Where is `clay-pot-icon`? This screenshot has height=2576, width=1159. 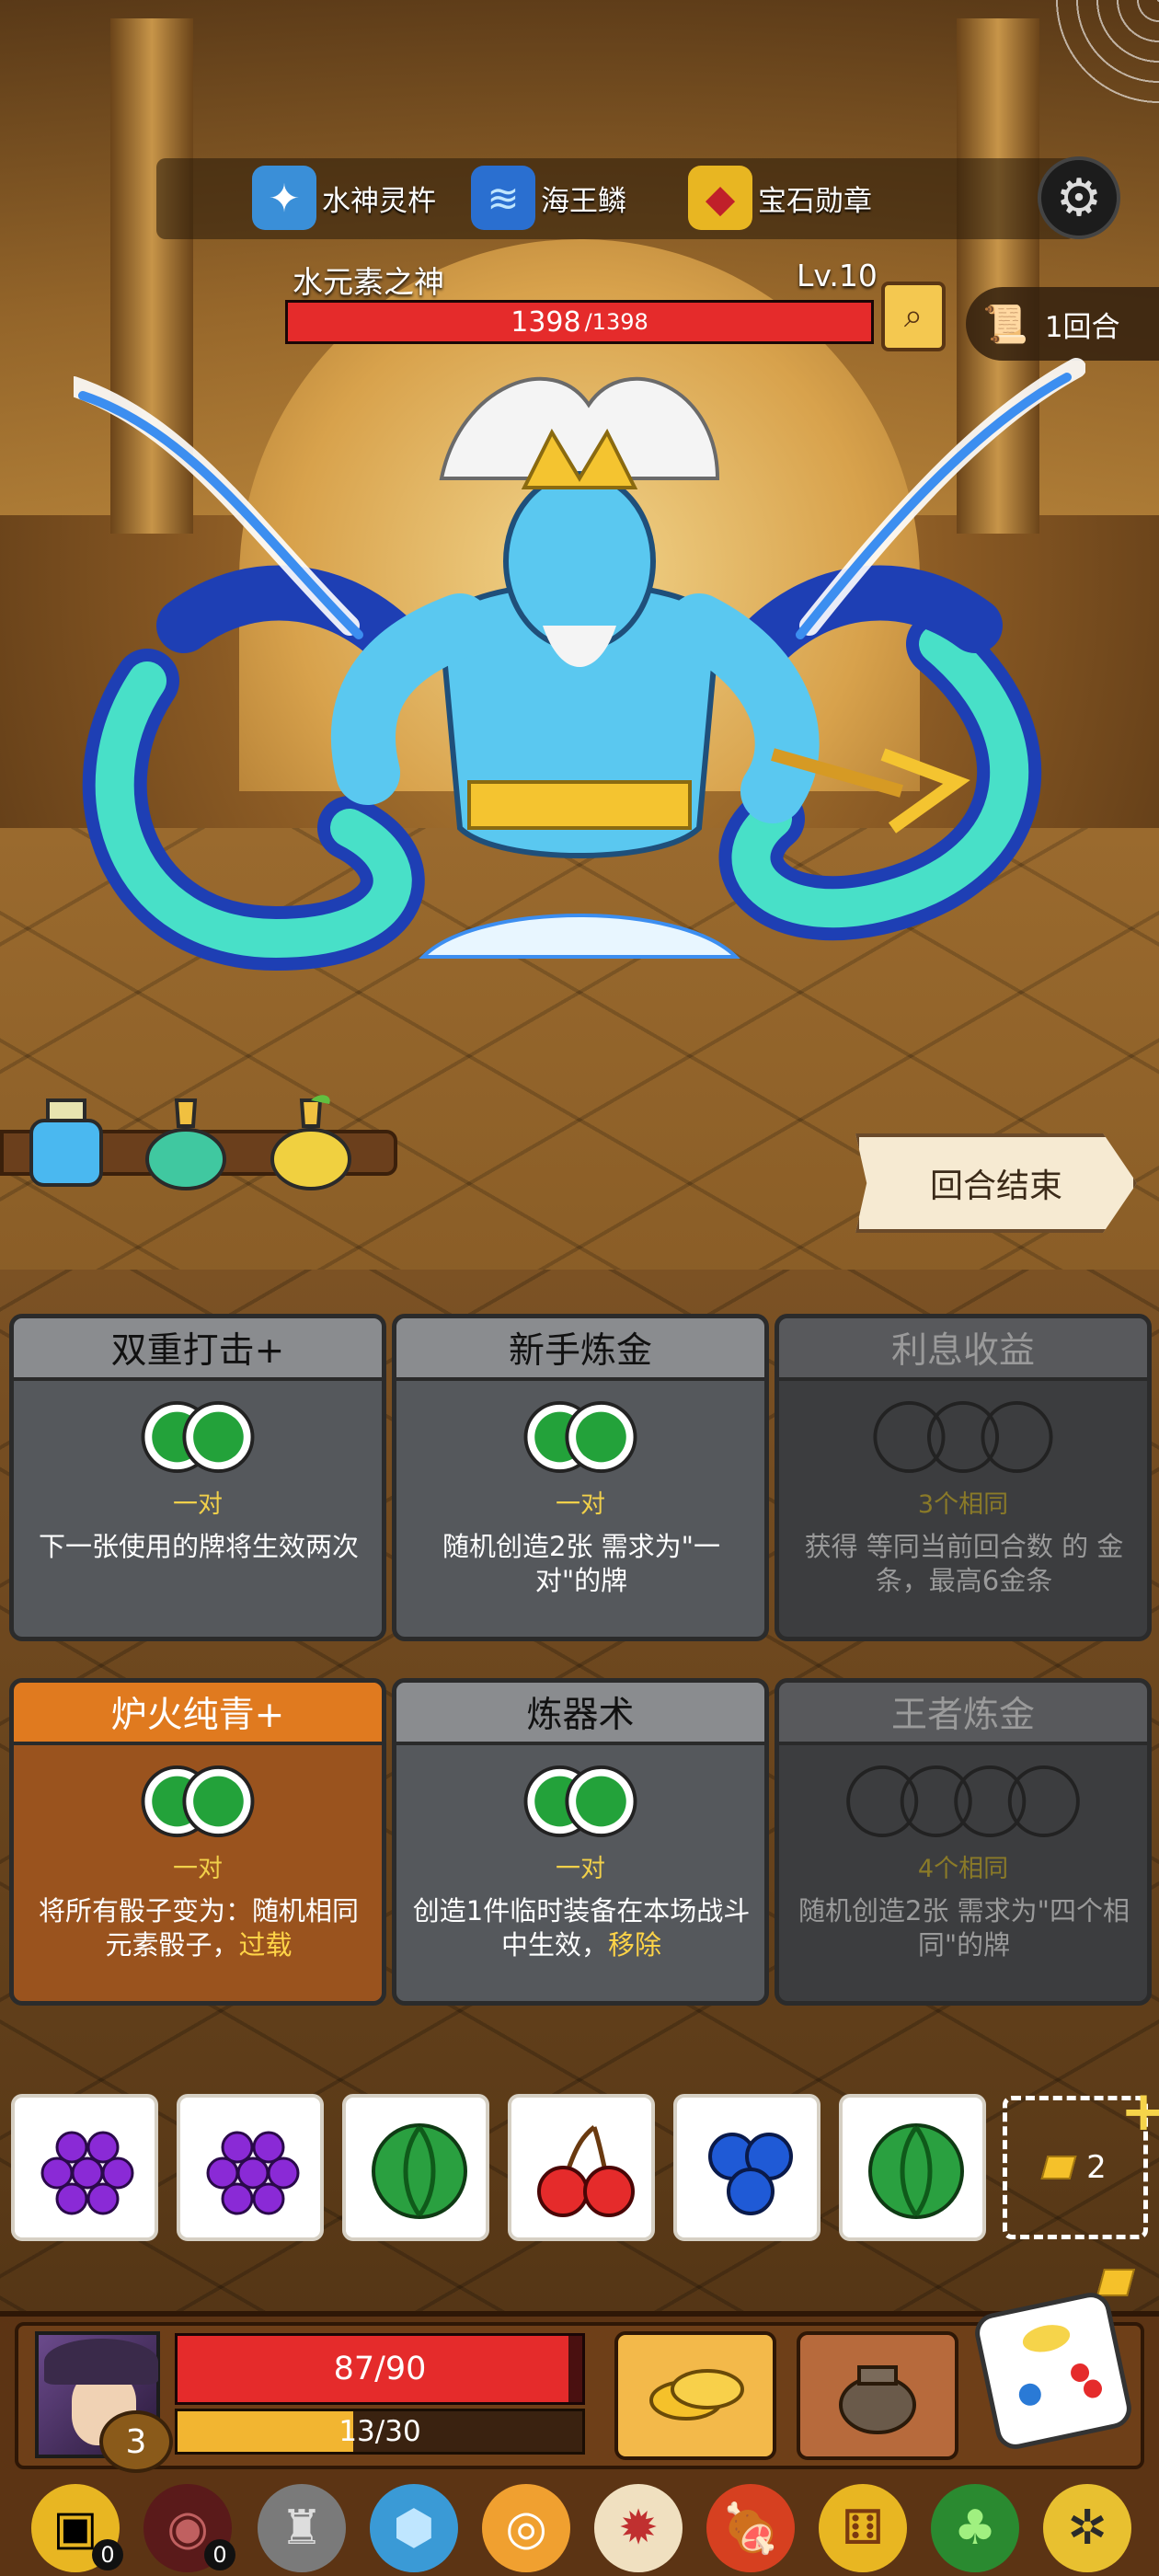
clay-pot-icon is located at coordinates (877, 2399).